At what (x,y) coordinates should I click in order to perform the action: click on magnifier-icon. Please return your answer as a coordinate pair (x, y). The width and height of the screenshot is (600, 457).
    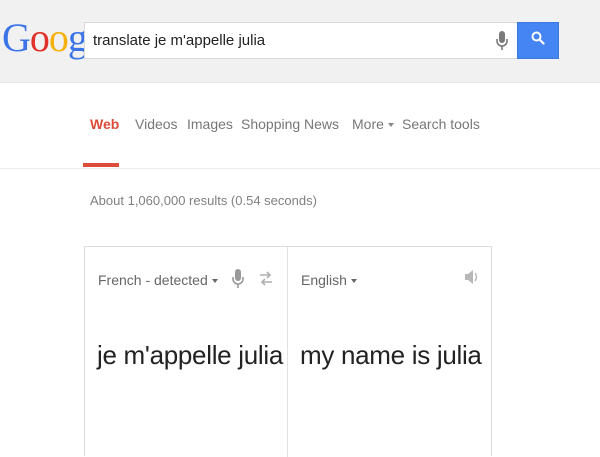
    Looking at the image, I should click on (538, 40).